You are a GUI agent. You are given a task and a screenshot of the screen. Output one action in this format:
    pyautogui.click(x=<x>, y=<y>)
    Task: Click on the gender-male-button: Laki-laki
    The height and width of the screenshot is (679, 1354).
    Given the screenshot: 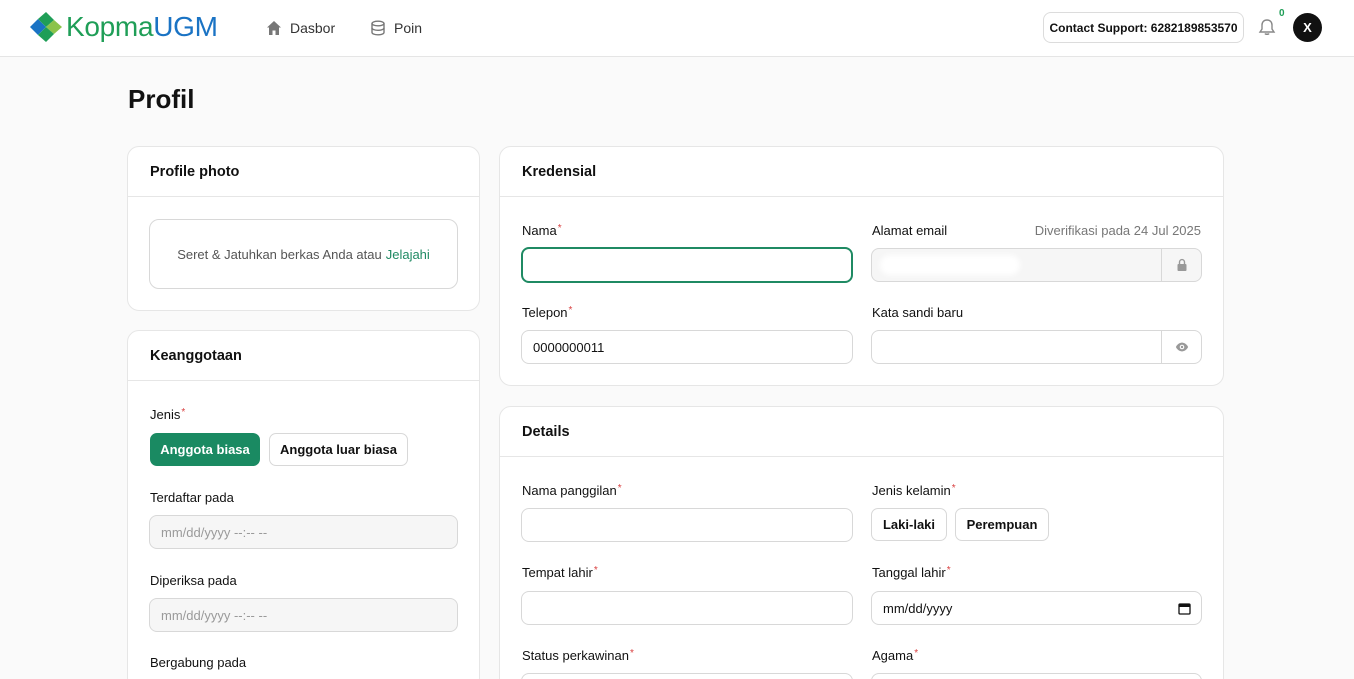 What is the action you would take?
    pyautogui.click(x=909, y=524)
    